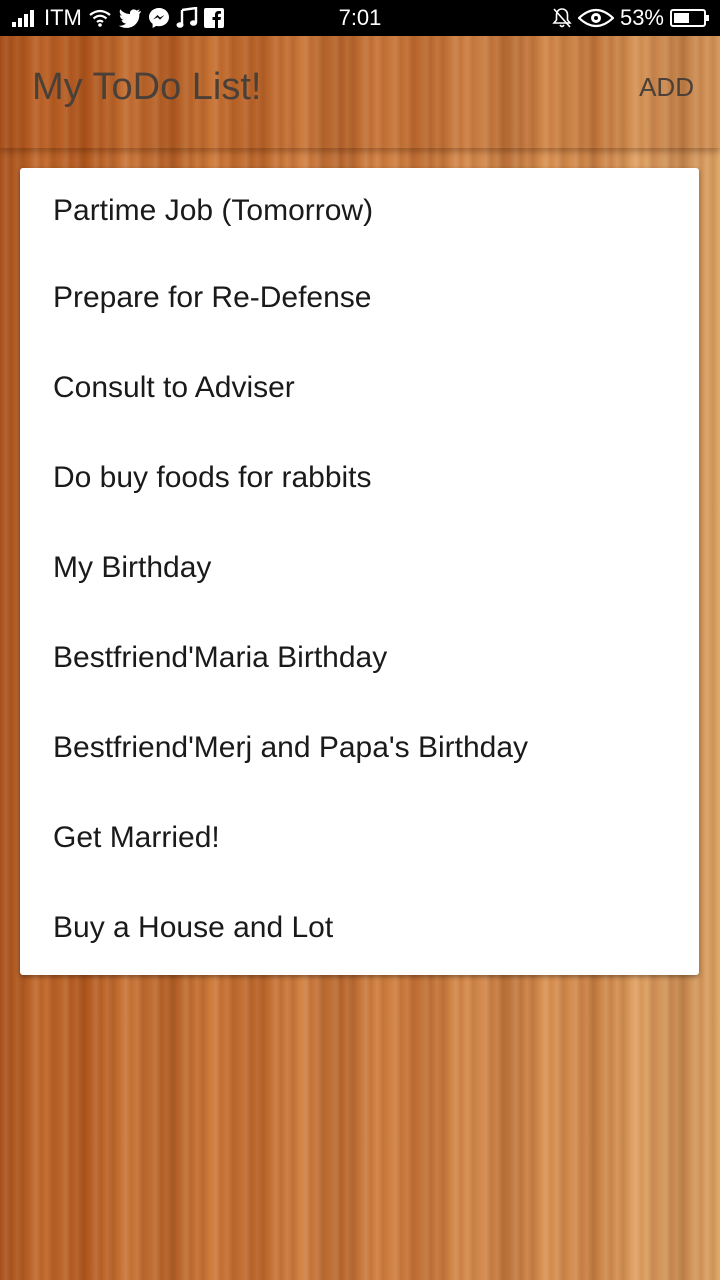 The height and width of the screenshot is (1280, 720). I want to click on clock: 7:01, so click(360, 17).